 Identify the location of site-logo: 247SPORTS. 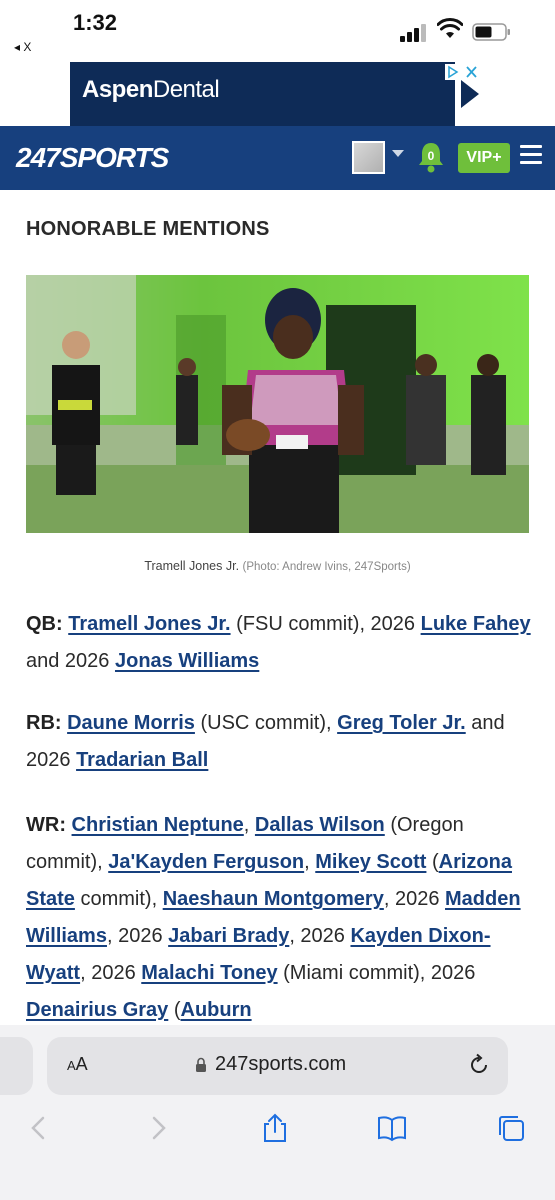
(92, 158).